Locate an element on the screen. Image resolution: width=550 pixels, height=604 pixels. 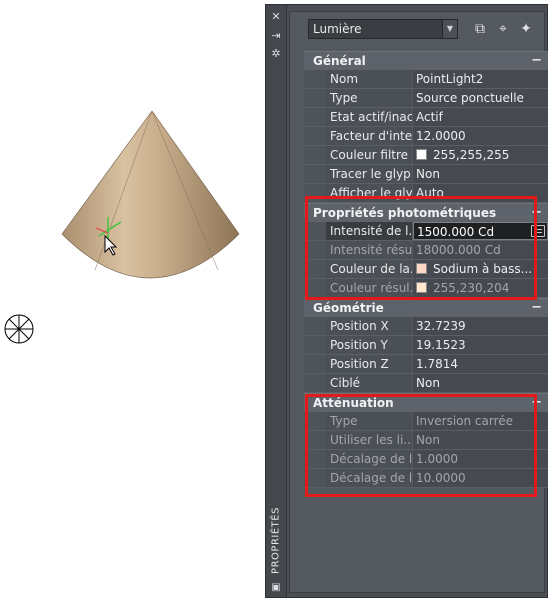
section-title: Propriétés photométriques is located at coordinates (405, 213).